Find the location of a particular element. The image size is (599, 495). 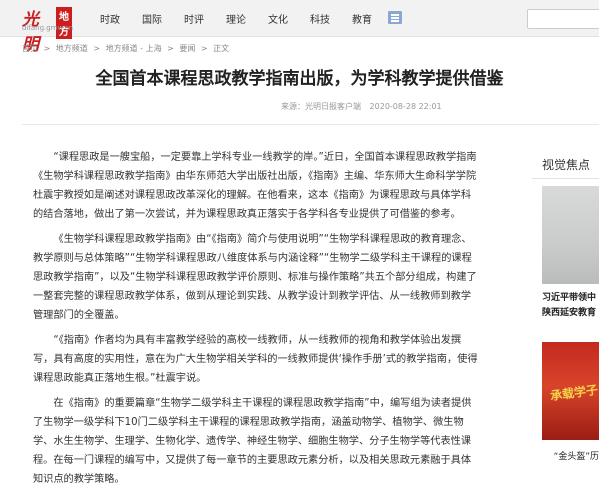

nav-item-culture: 文化 is located at coordinates (278, 18).